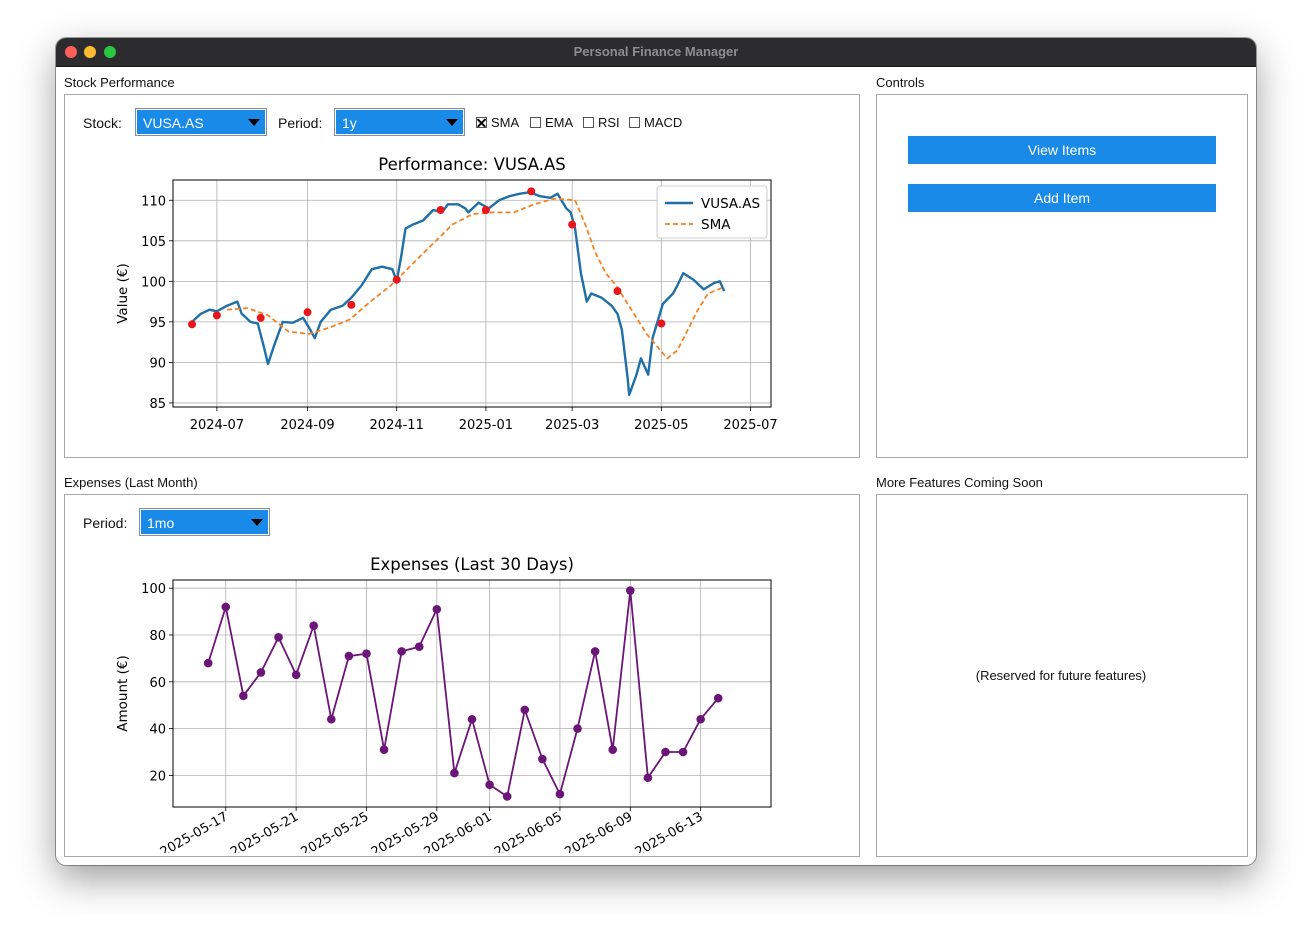  I want to click on x-tick-label: 2024-07, so click(217, 425).